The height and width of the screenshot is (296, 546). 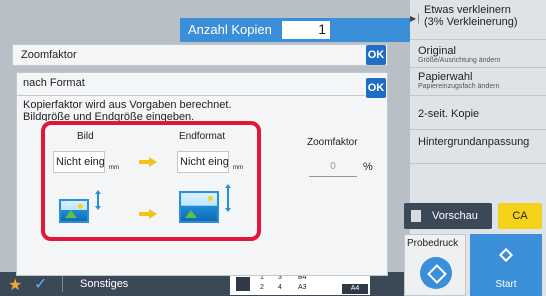 What do you see at coordinates (416, 18) in the screenshot?
I see `arrow-right-icon: ▶│` at bounding box center [416, 18].